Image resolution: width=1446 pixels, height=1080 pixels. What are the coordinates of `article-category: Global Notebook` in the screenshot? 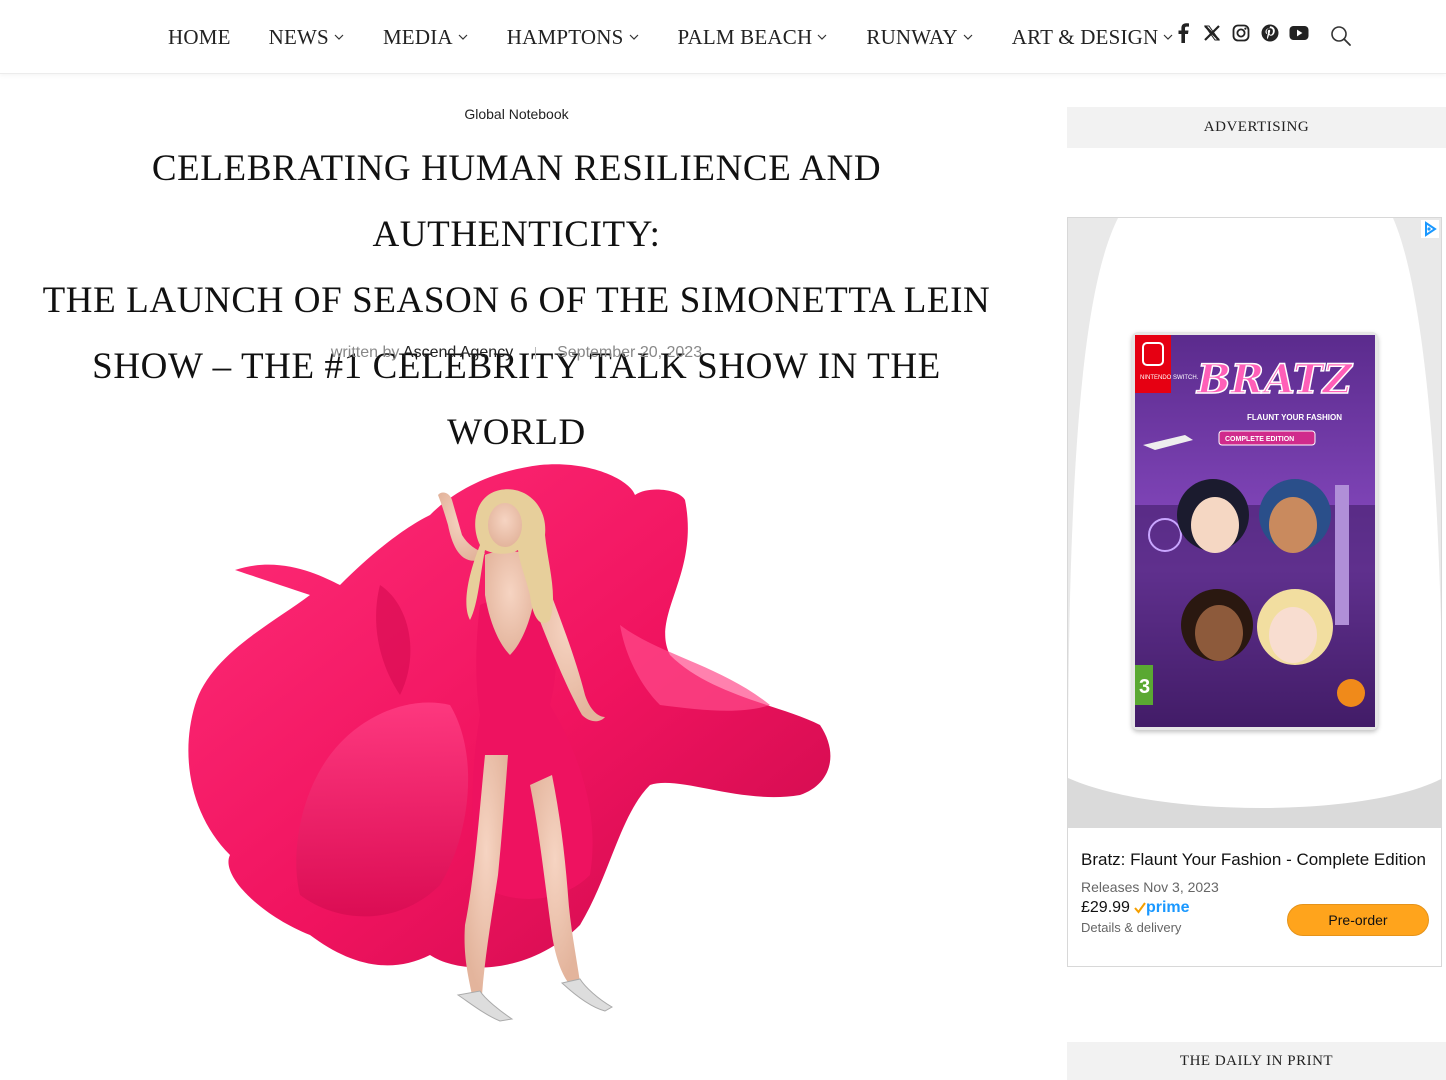 It's located at (516, 114).